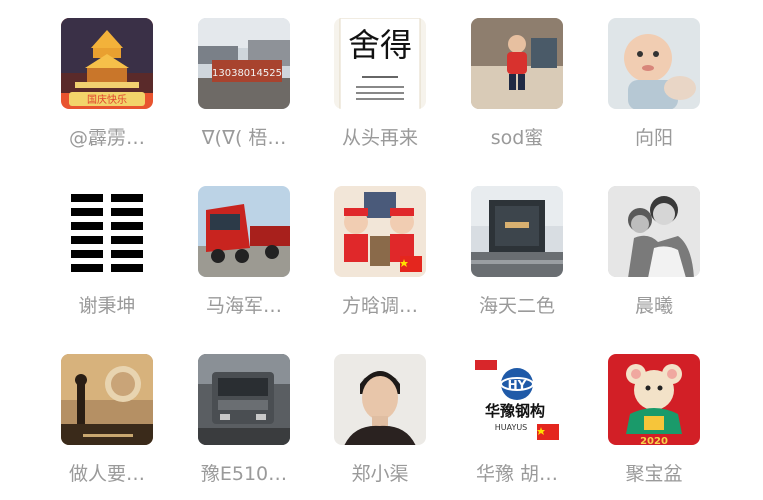 Image resolution: width=763 pixels, height=500 pixels. What do you see at coordinates (107, 99) in the screenshot?
I see `avatar-caption: 国庆快乐` at bounding box center [107, 99].